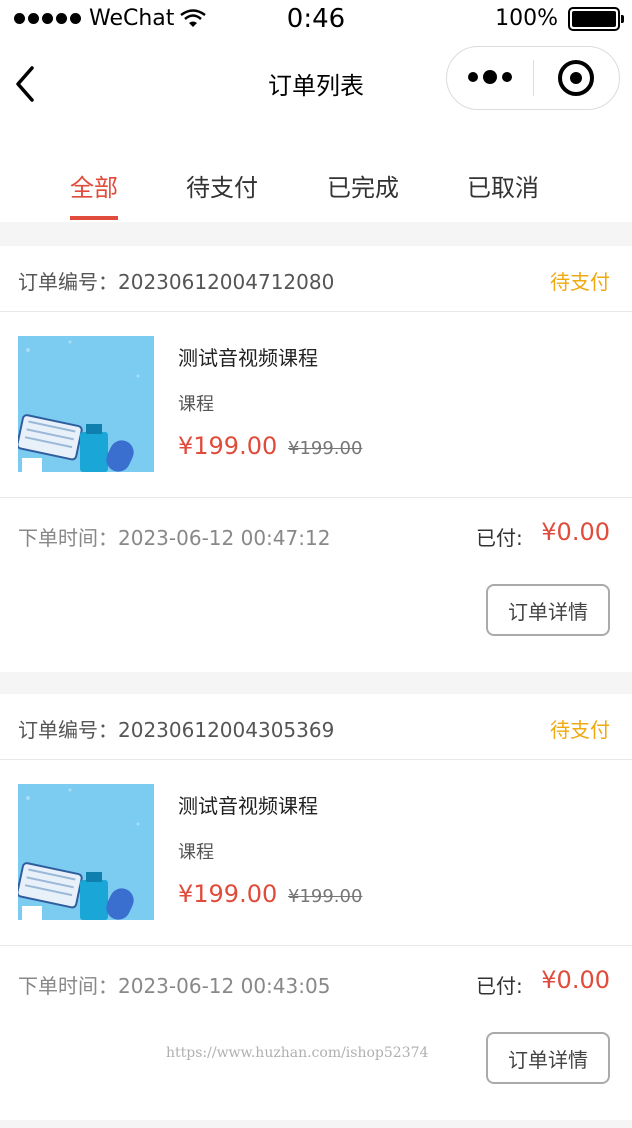 This screenshot has width=632, height=1128. I want to click on order-time: 下单时间：2023-06-12 00:47:12, so click(174, 536).